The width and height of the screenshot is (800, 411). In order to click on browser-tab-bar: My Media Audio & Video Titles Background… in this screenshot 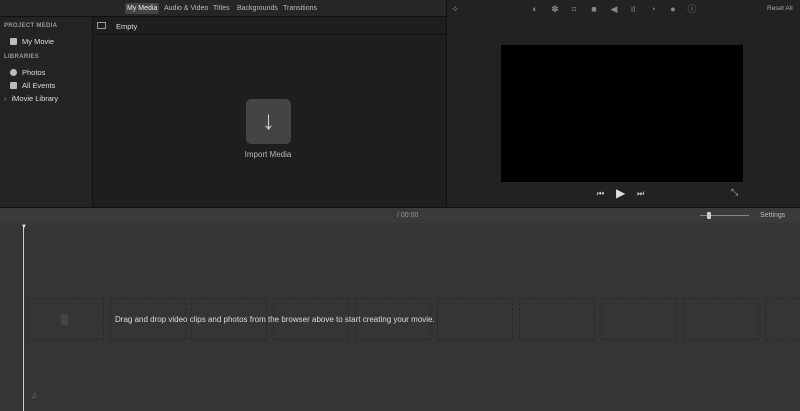, I will do `click(223, 8)`.